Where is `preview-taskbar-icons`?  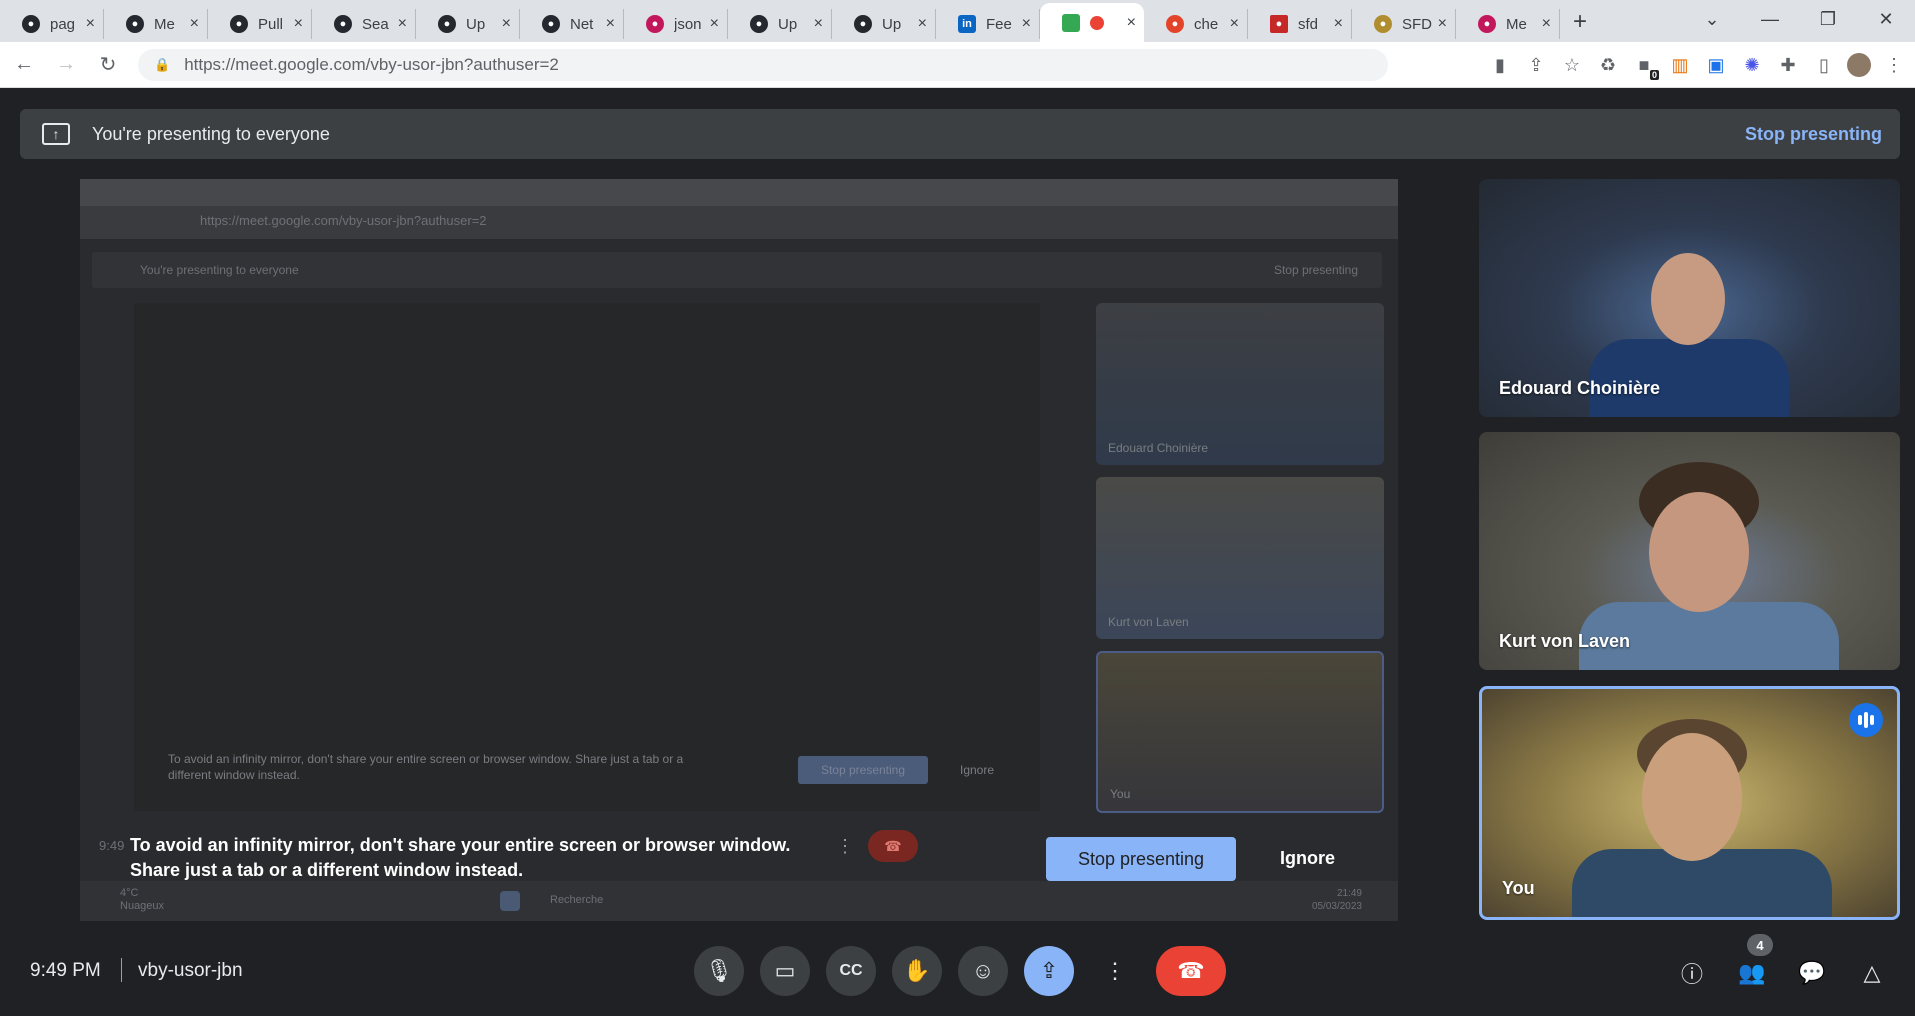
preview-taskbar-icons is located at coordinates (510, 901).